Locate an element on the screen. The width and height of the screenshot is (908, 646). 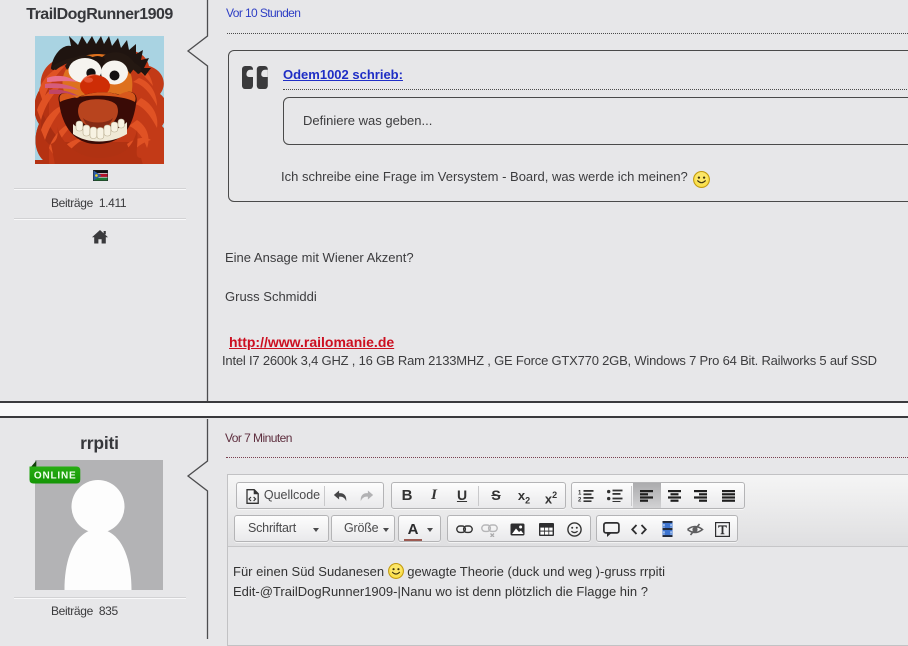
svg-text: 2 is located at coordinates (580, 500).